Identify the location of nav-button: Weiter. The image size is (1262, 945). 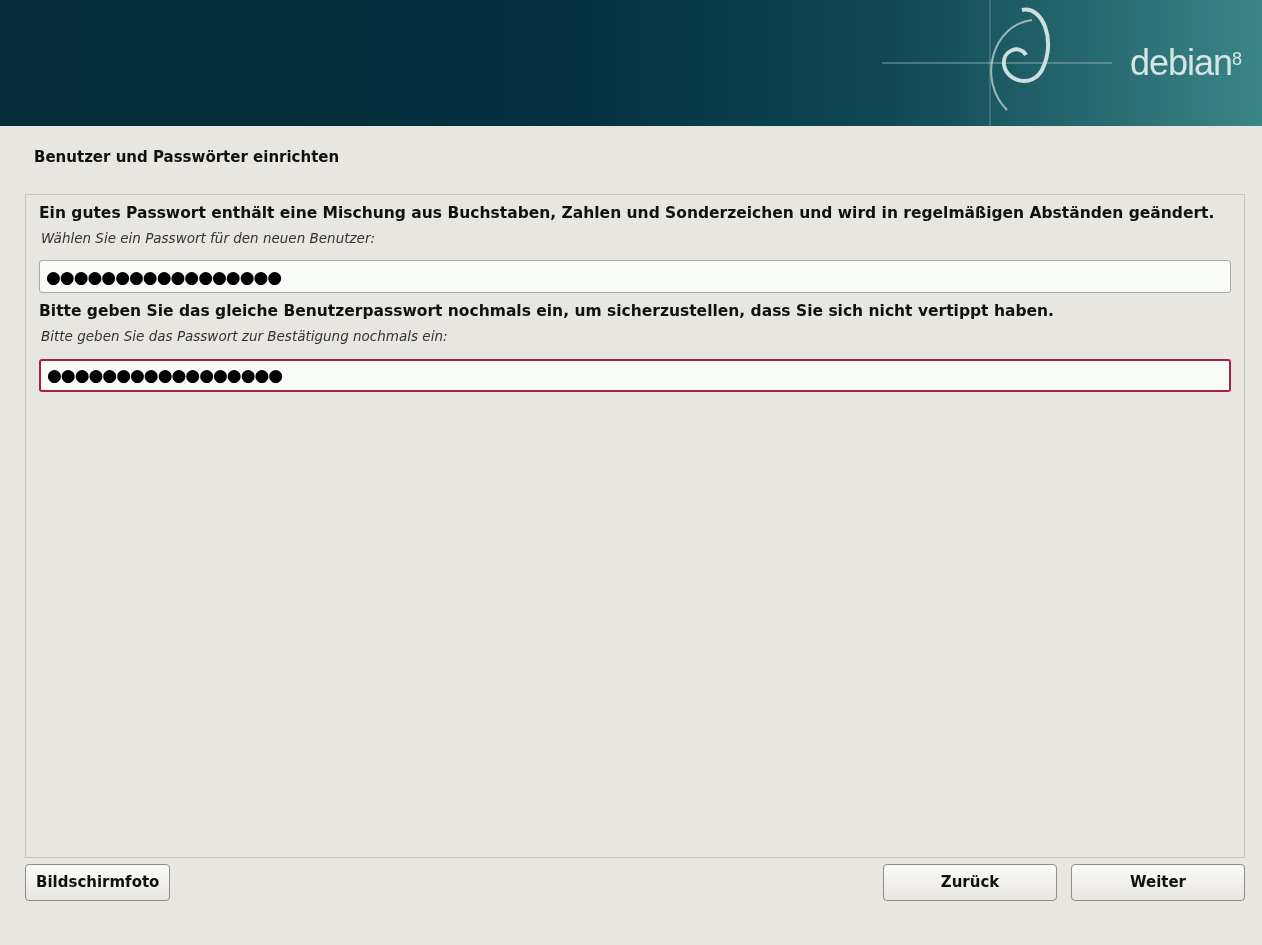
(1158, 882).